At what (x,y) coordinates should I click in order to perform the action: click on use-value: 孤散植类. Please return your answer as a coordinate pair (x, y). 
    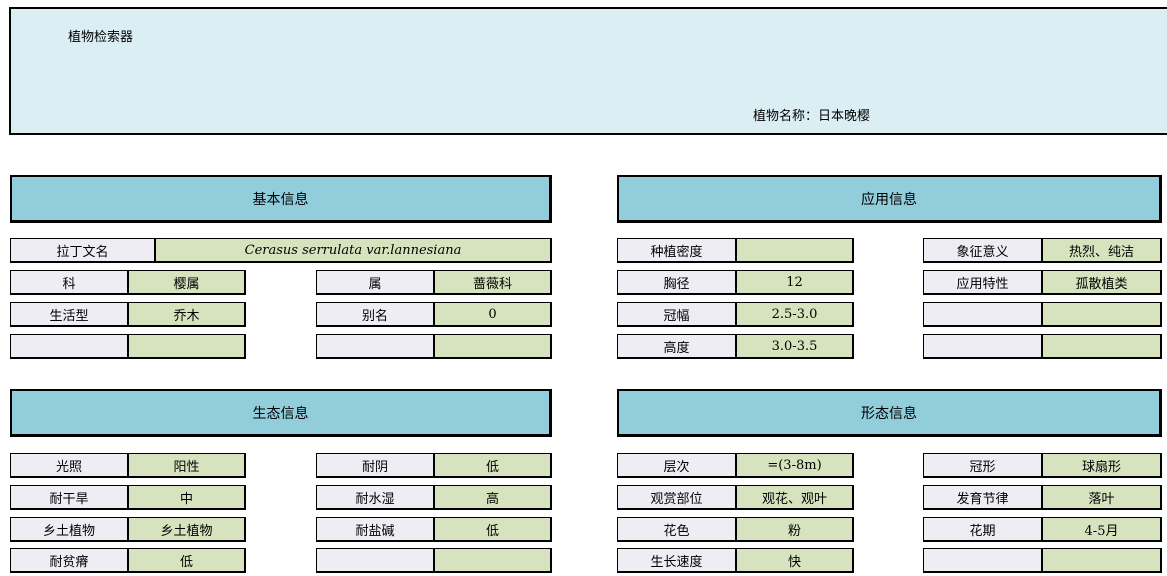
    Looking at the image, I should click on (1102, 282).